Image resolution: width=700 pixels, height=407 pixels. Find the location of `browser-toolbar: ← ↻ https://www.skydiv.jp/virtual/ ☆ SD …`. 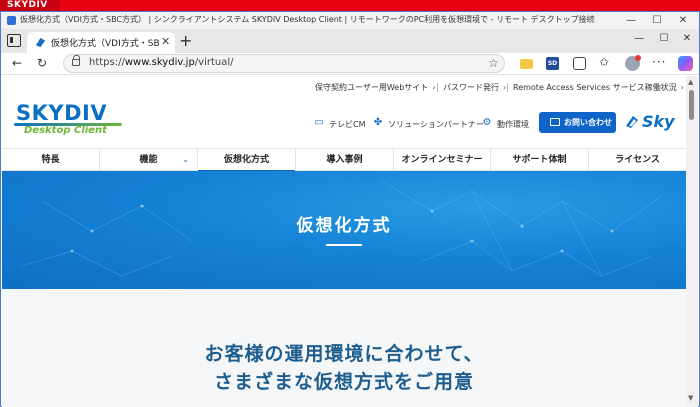

browser-toolbar: ← ↻ https://www.skydiv.jp/virtual/ ☆ SD … is located at coordinates (350, 64).